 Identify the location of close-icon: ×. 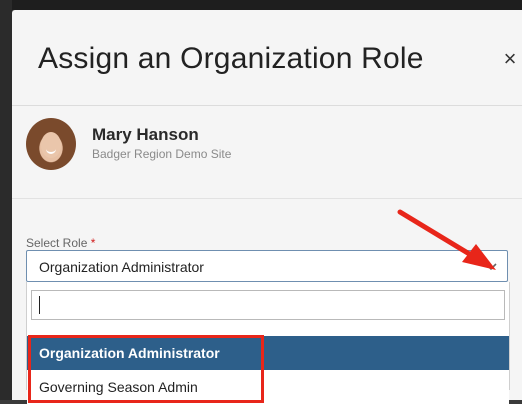
(510, 58).